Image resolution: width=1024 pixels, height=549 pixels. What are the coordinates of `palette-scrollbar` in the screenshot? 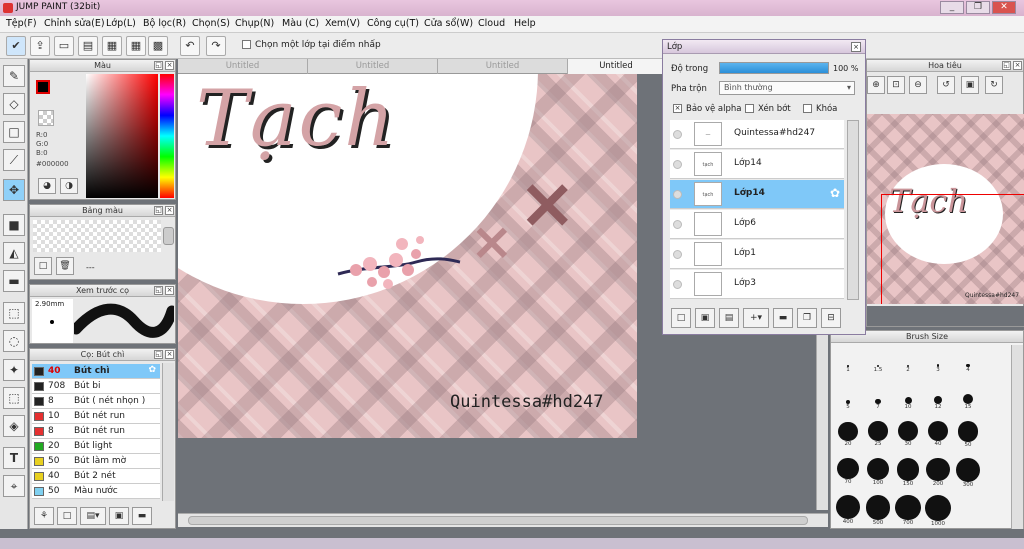 It's located at (168, 236).